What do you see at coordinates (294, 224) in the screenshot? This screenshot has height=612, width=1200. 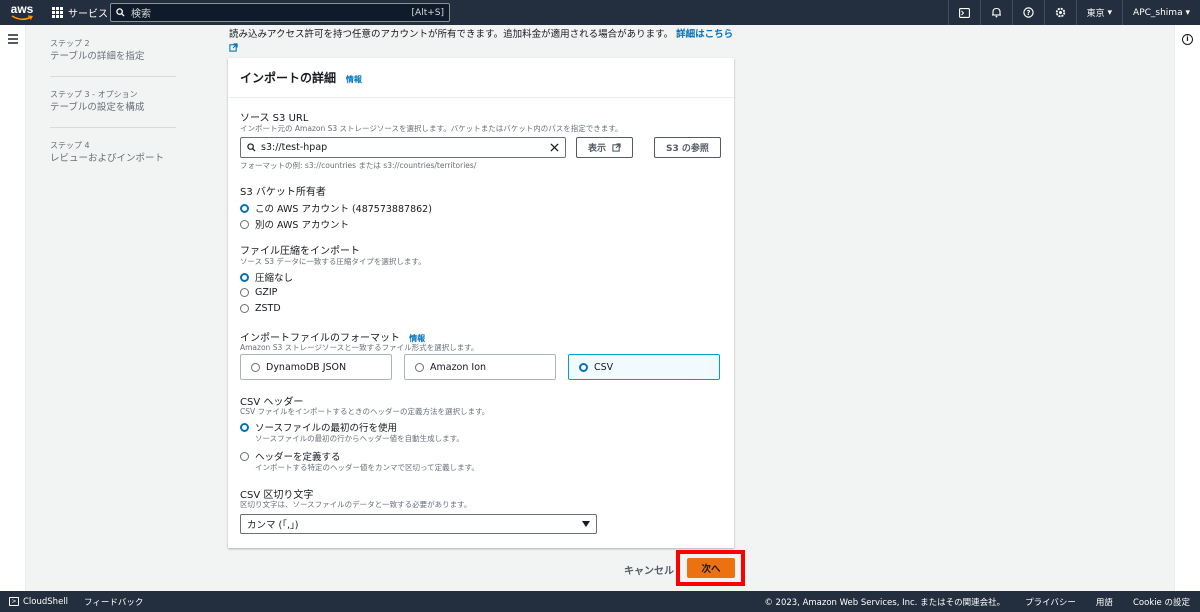 I see `owner-other-account-radio: 別の AWS アカウント` at bounding box center [294, 224].